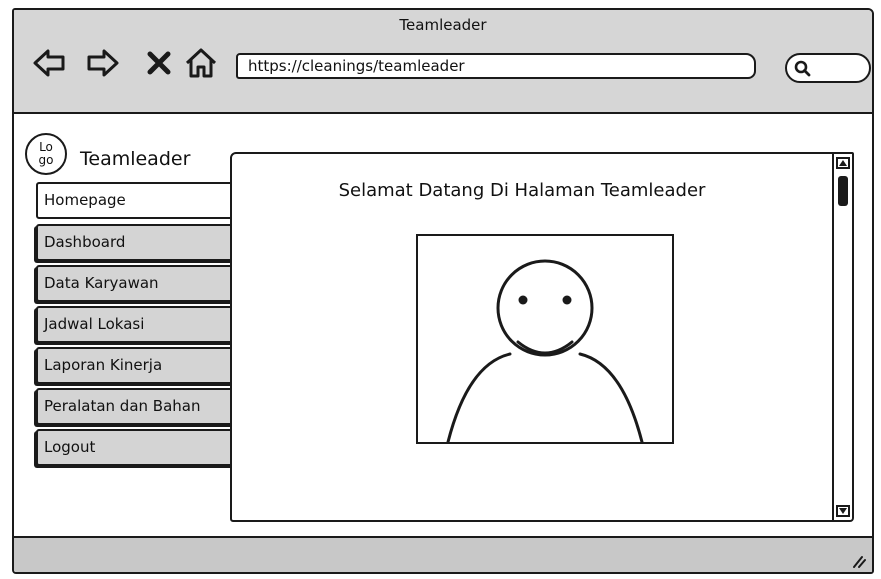 Image resolution: width=881 pixels, height=579 pixels. Describe the element at coordinates (134, 242) in the screenshot. I see `tab-dashboard: Dashboard` at that location.